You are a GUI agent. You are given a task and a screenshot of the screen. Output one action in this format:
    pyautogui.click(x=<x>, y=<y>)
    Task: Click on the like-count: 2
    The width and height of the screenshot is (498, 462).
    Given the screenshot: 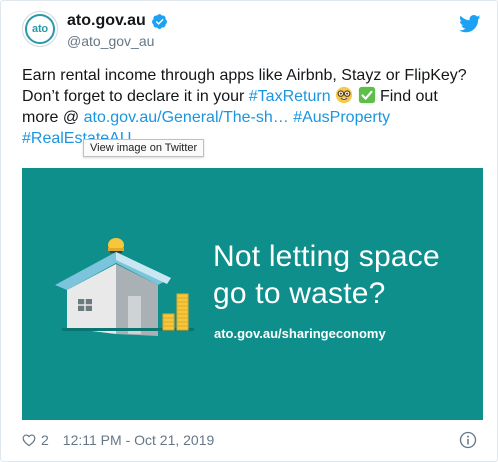 What is the action you would take?
    pyautogui.click(x=45, y=440)
    